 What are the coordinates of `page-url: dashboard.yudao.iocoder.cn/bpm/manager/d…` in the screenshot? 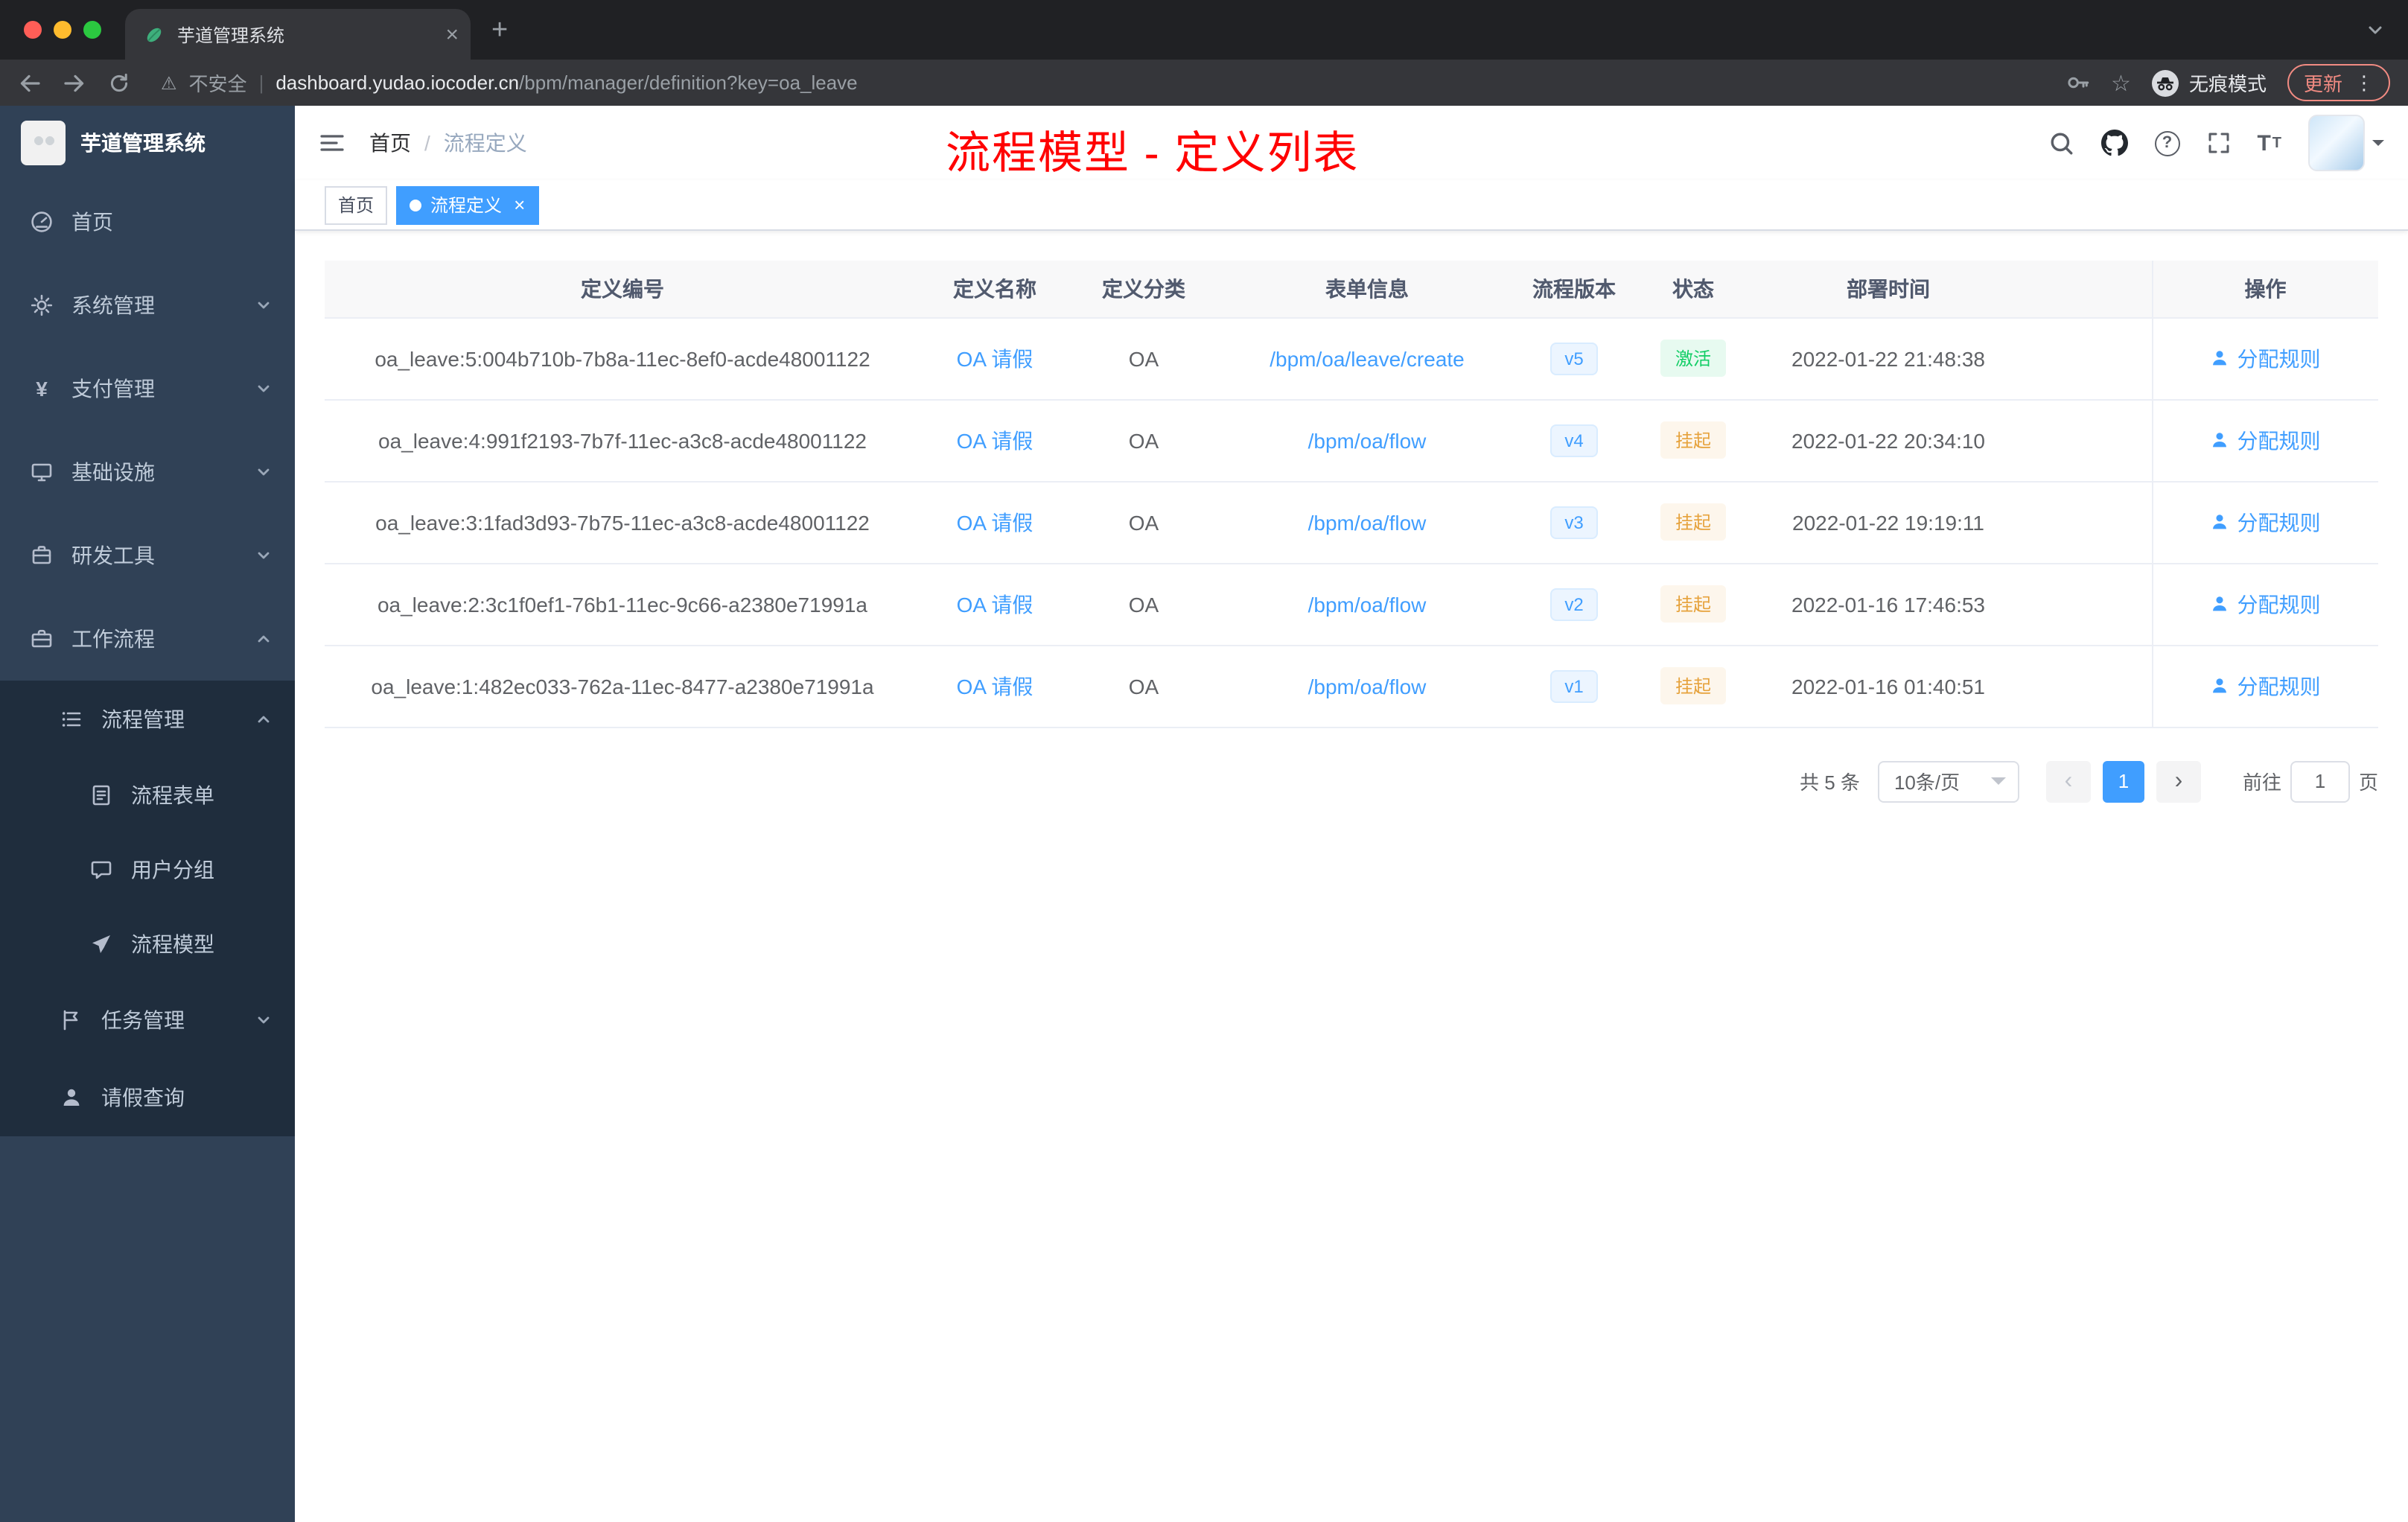 It's located at (566, 82).